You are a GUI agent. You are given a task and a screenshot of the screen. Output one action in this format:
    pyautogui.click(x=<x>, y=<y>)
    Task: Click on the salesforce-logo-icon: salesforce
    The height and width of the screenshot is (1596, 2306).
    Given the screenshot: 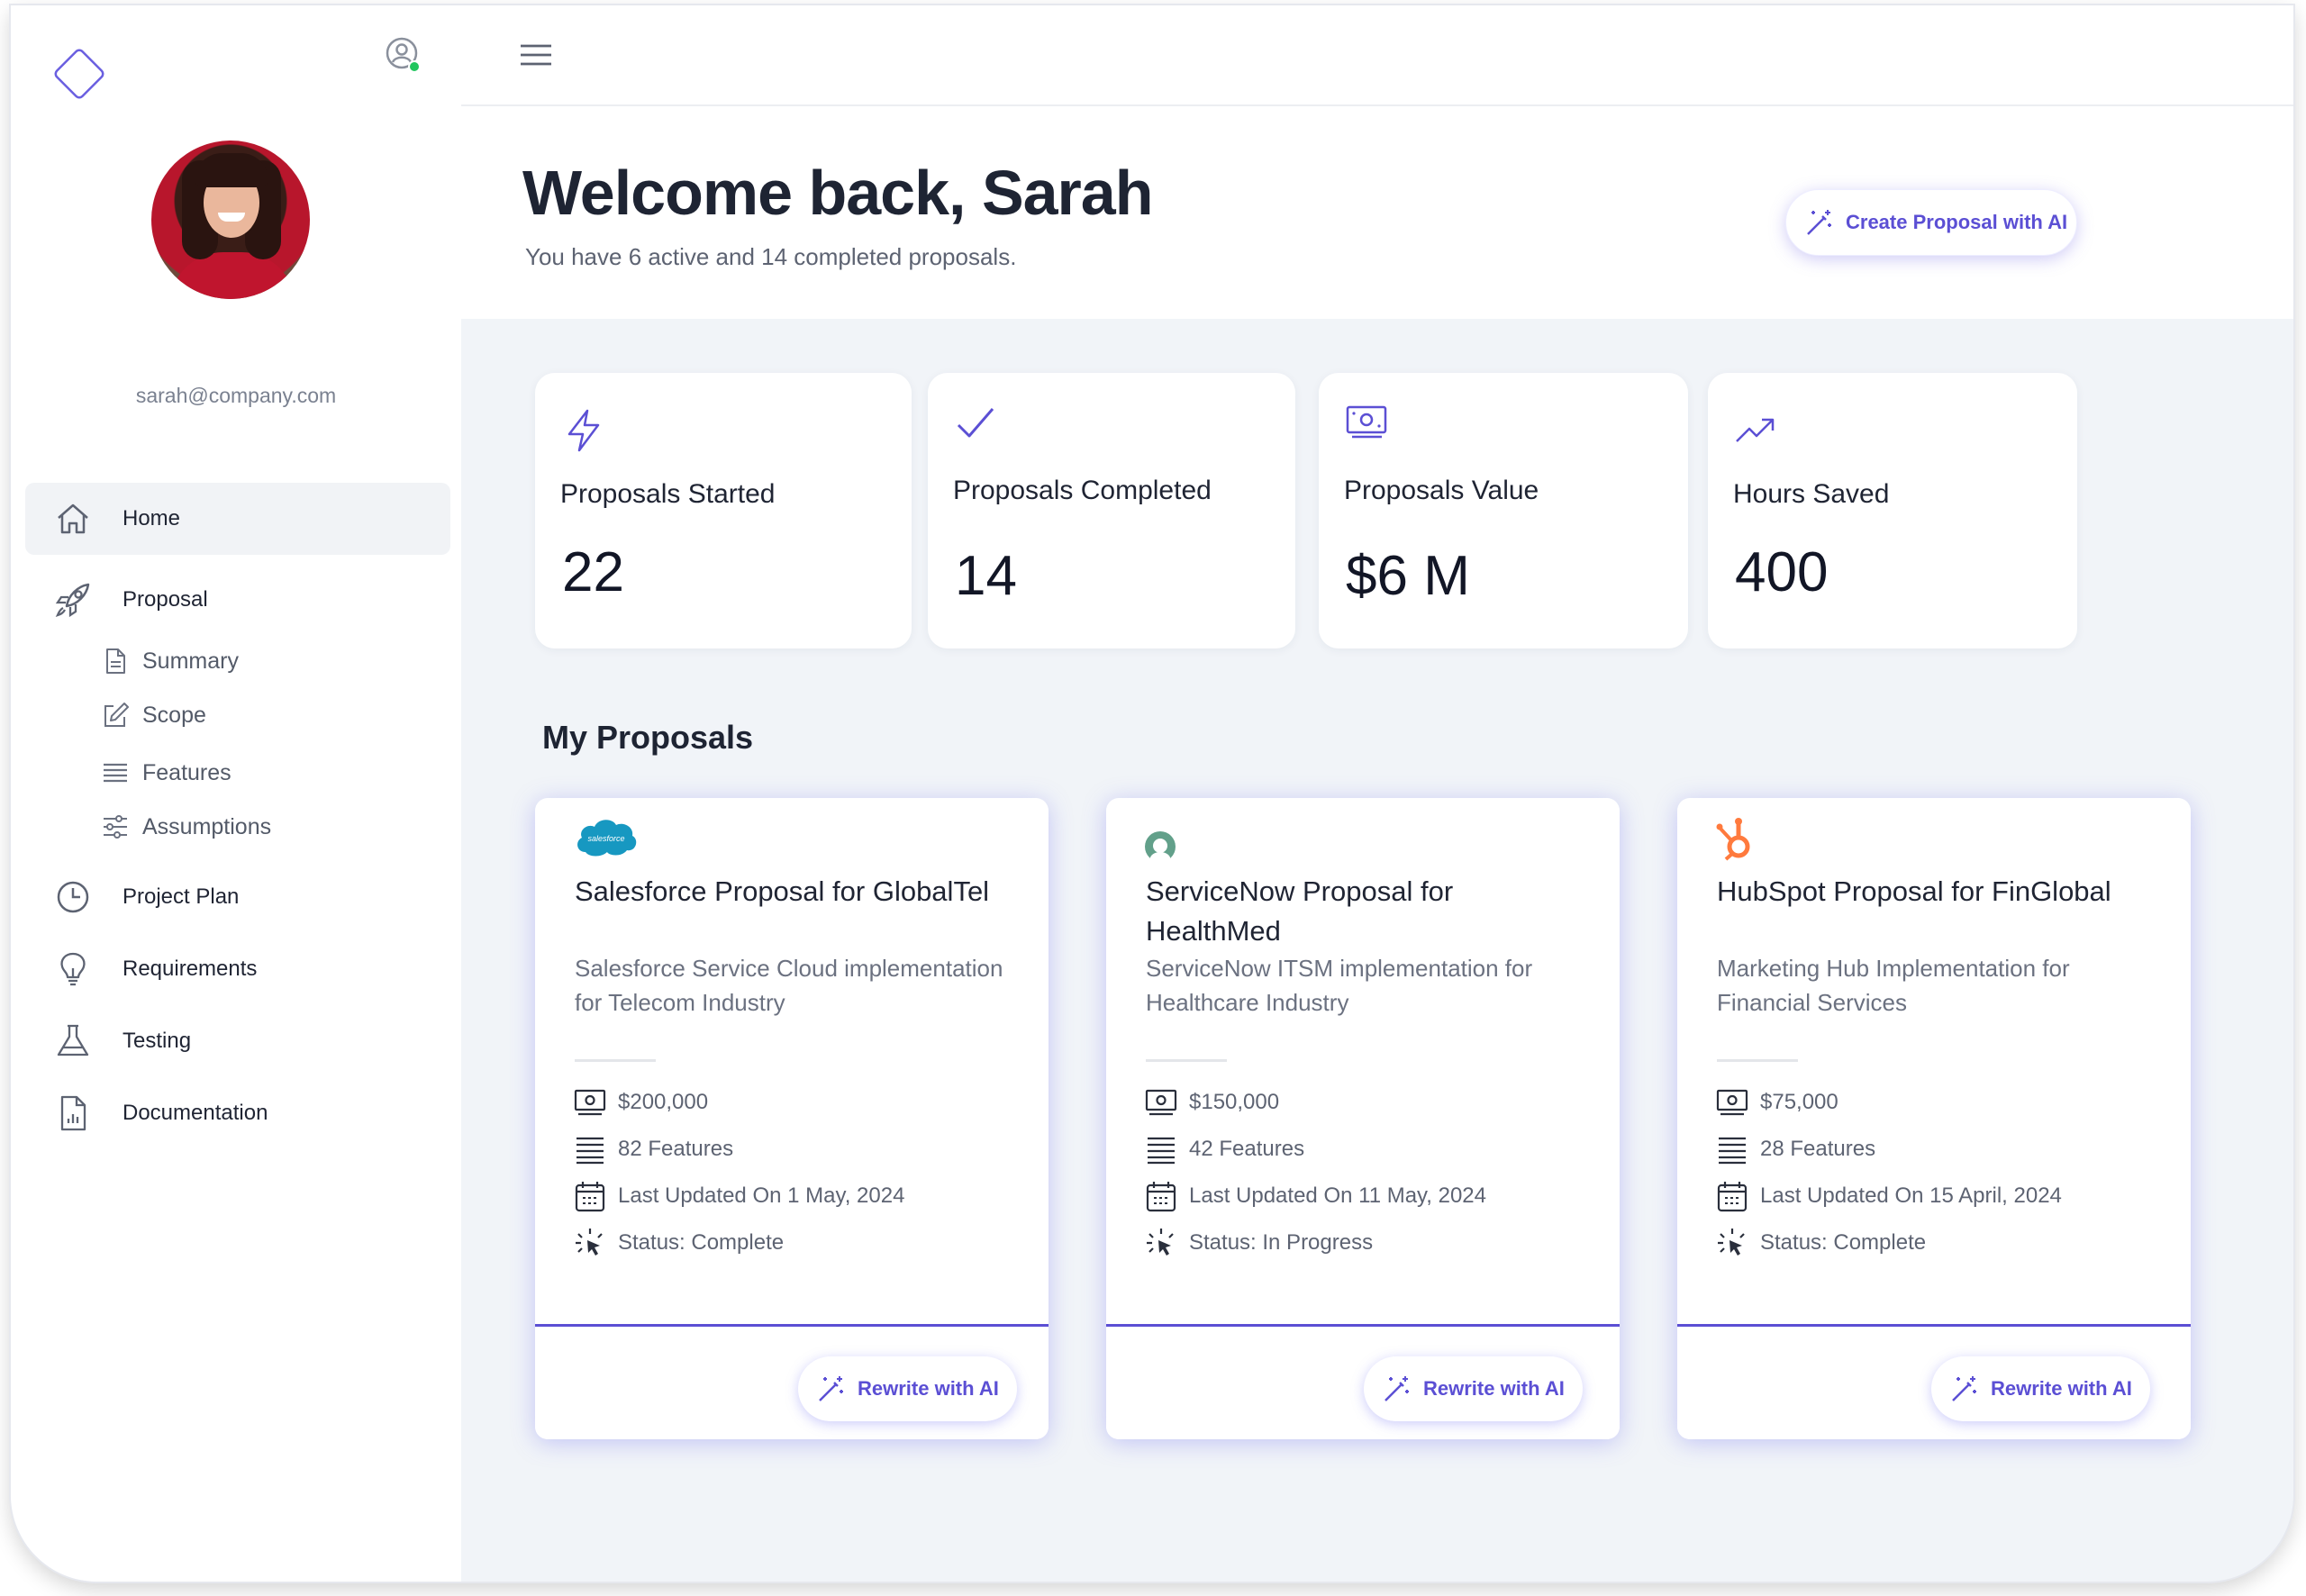 What is the action you would take?
    pyautogui.click(x=607, y=839)
    